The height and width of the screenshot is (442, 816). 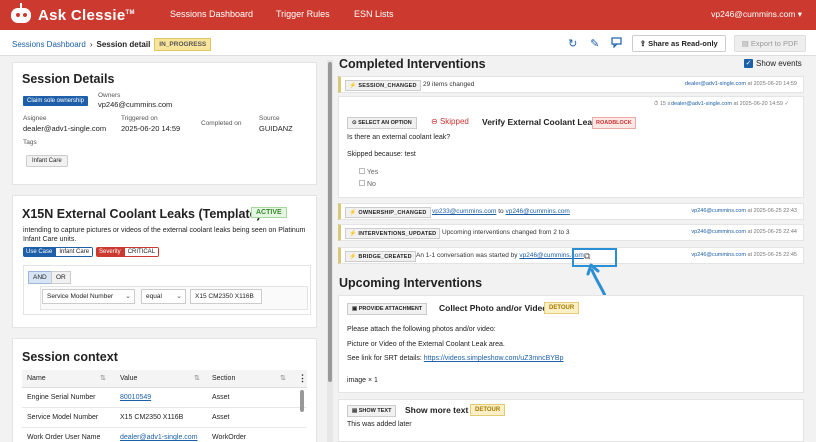 What do you see at coordinates (109, 95) in the screenshot?
I see `owners-label: Owners` at bounding box center [109, 95].